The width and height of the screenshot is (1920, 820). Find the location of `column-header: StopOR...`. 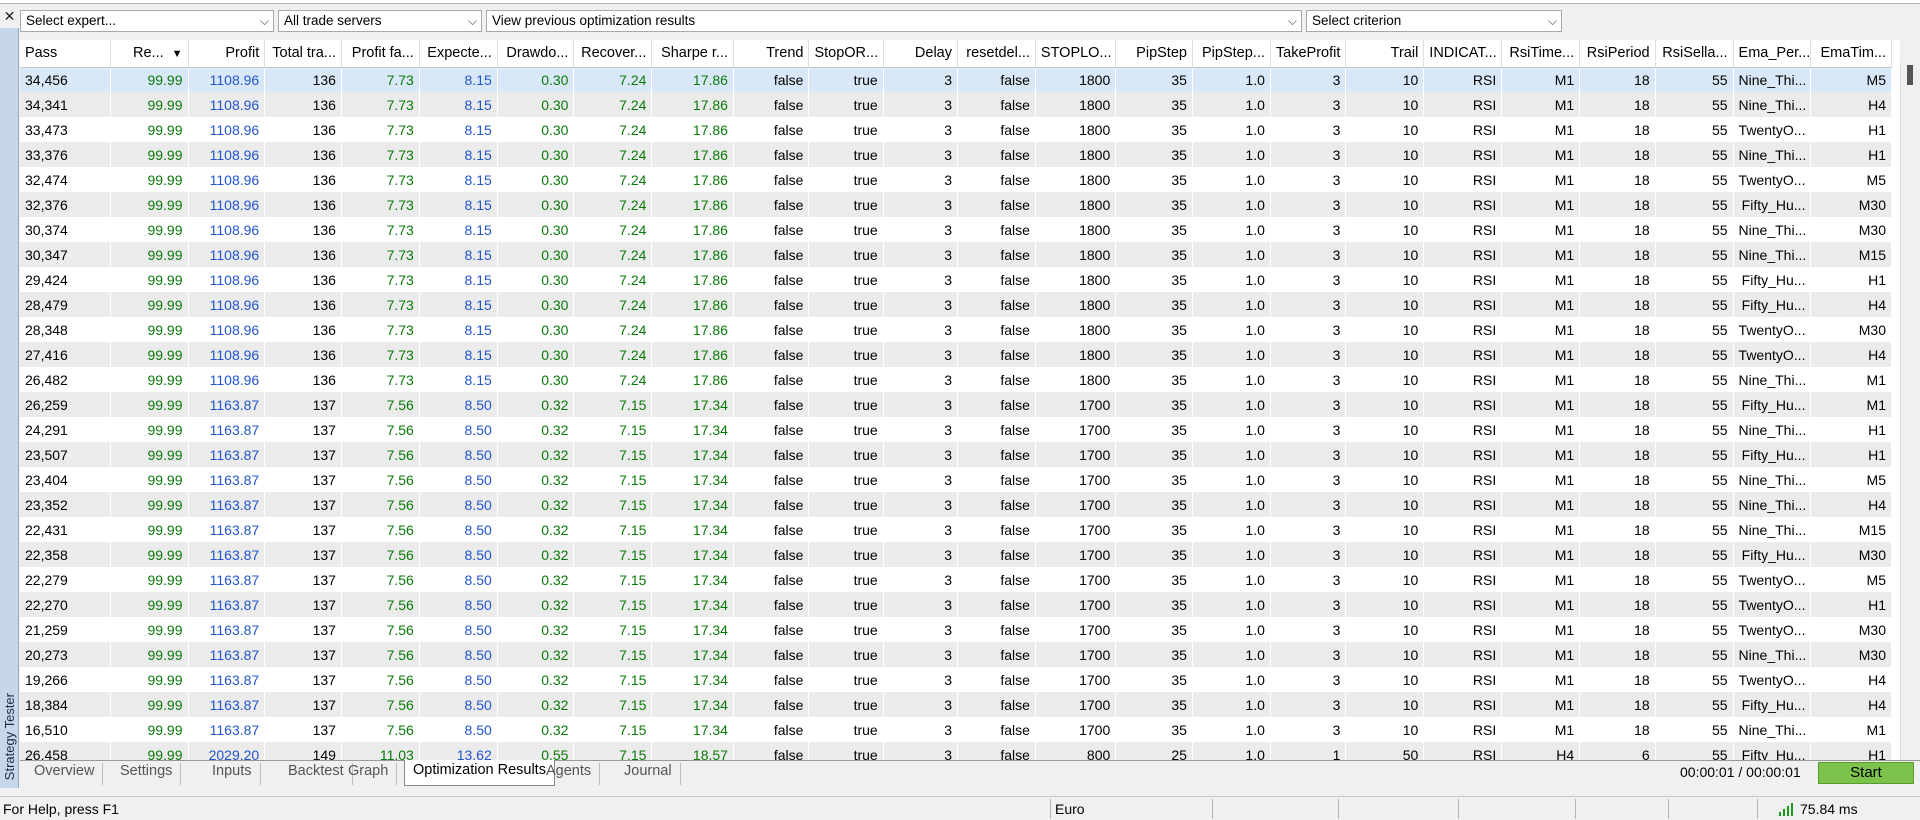

column-header: StopOR... is located at coordinates (846, 54).